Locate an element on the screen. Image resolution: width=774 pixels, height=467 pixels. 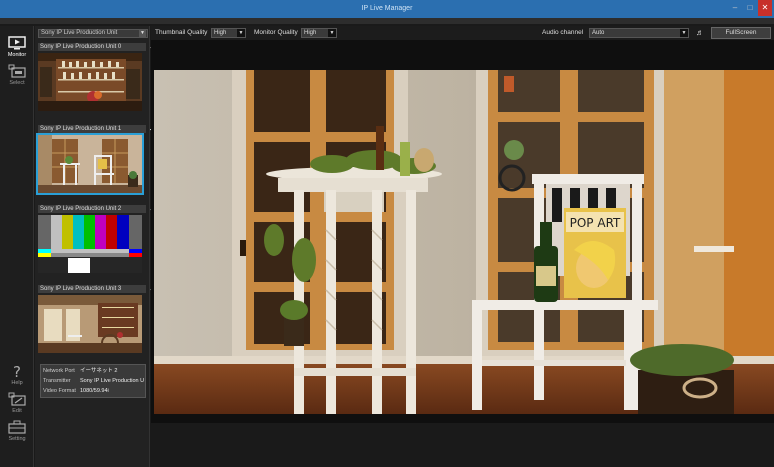
thumb-unit-1: Sony IP Live Production Unit 1 ♬ is located at coordinates (96, 160).